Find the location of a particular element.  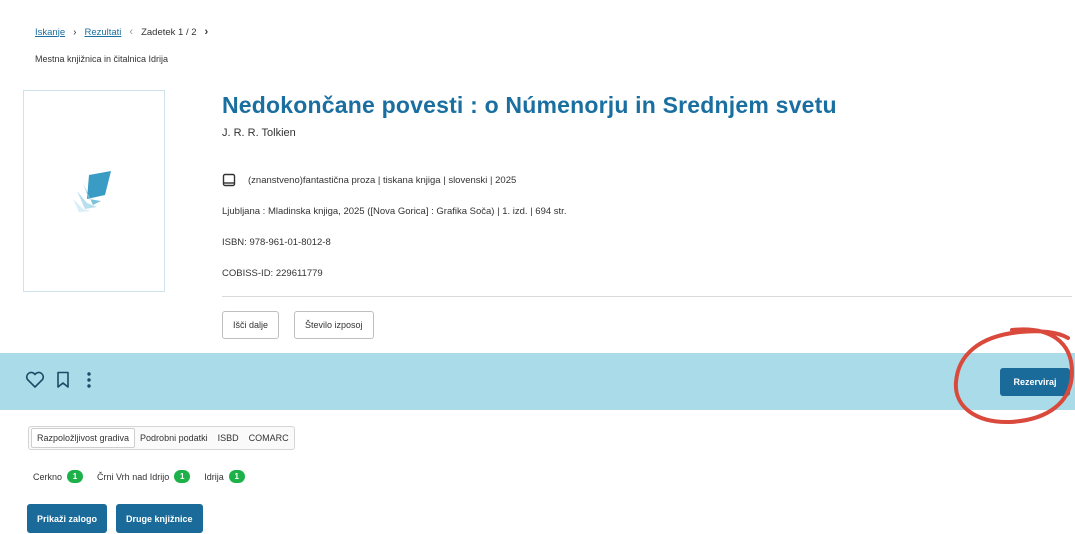

heart-icon is located at coordinates (35, 380).